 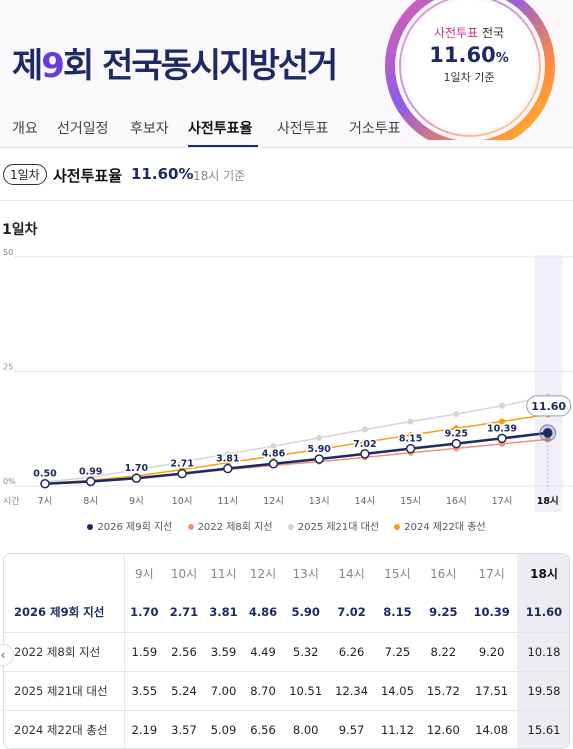 What do you see at coordinates (11, 501) in the screenshot?
I see `x-axis-label: 시간` at bounding box center [11, 501].